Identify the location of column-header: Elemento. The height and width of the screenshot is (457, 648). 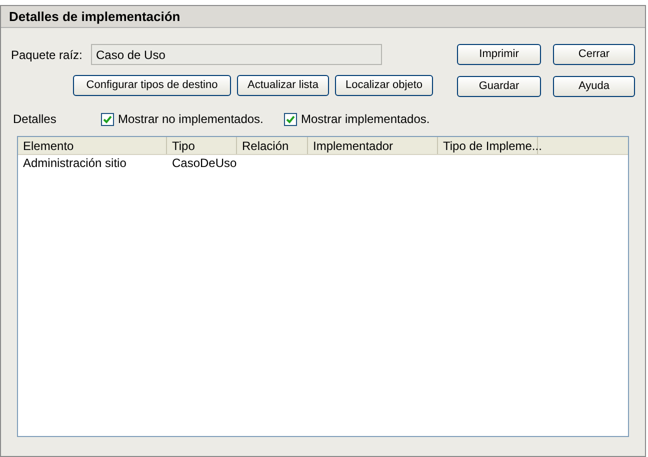
(92, 145).